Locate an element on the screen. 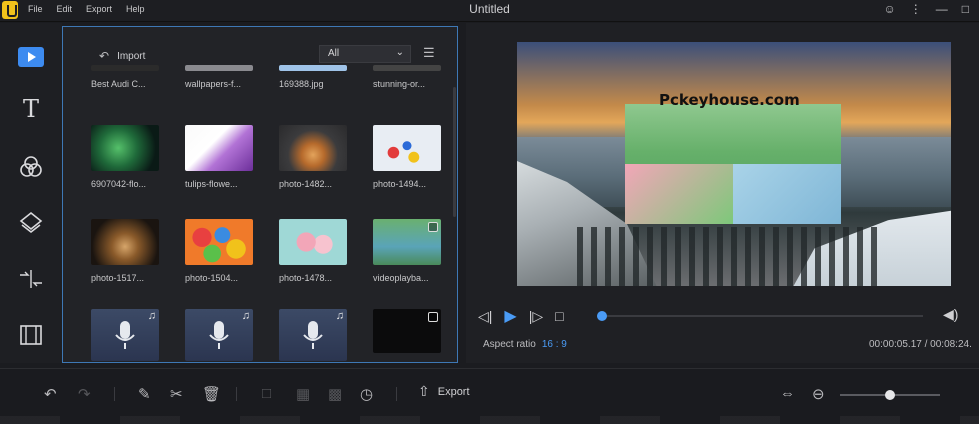 This screenshot has height=424, width=979. fit-timeline-icon: ⇔ is located at coordinates (787, 393).